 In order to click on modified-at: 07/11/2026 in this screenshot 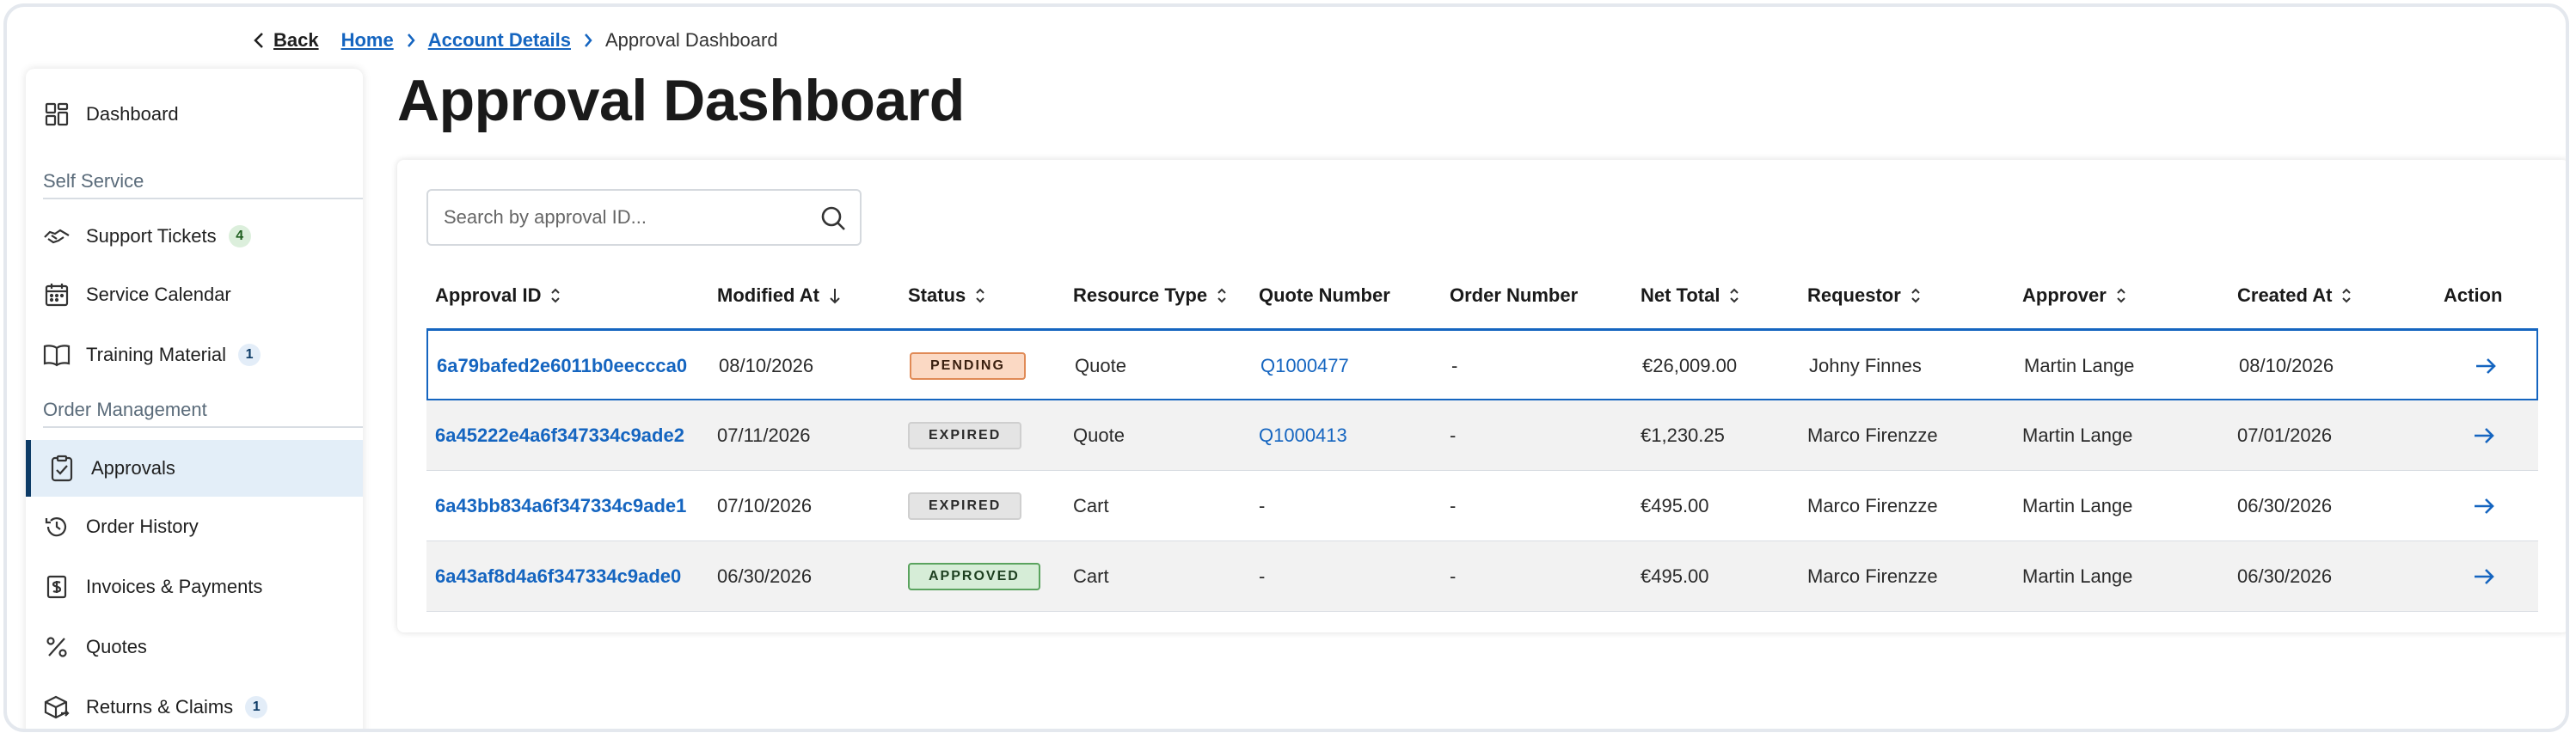, I will do `click(764, 435)`.